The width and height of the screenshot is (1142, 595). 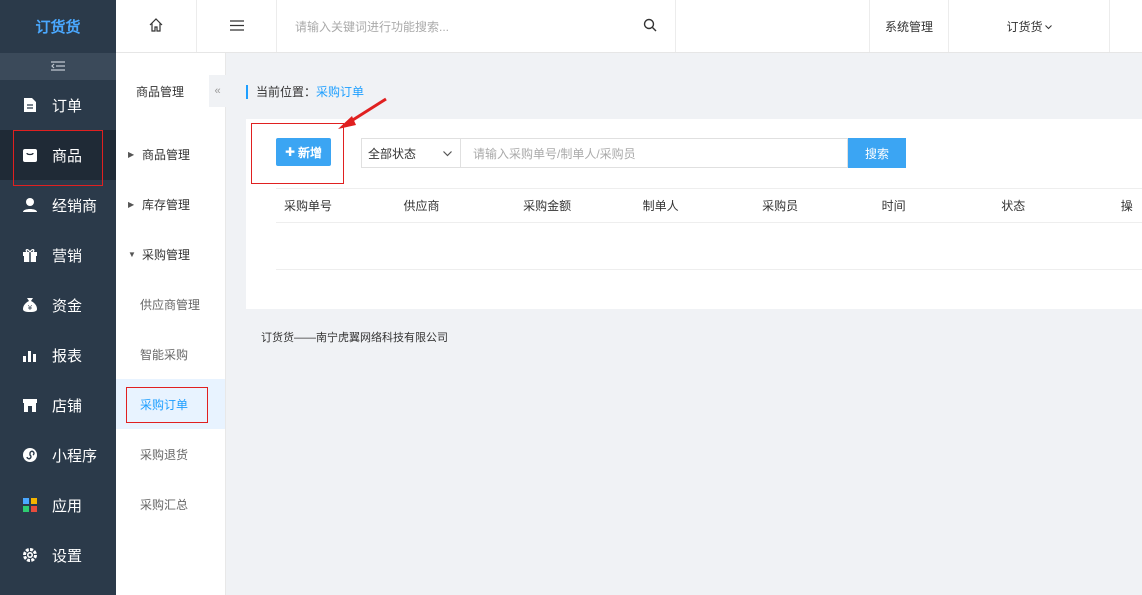 I want to click on sidebar-collapse-button, so click(x=58, y=66).